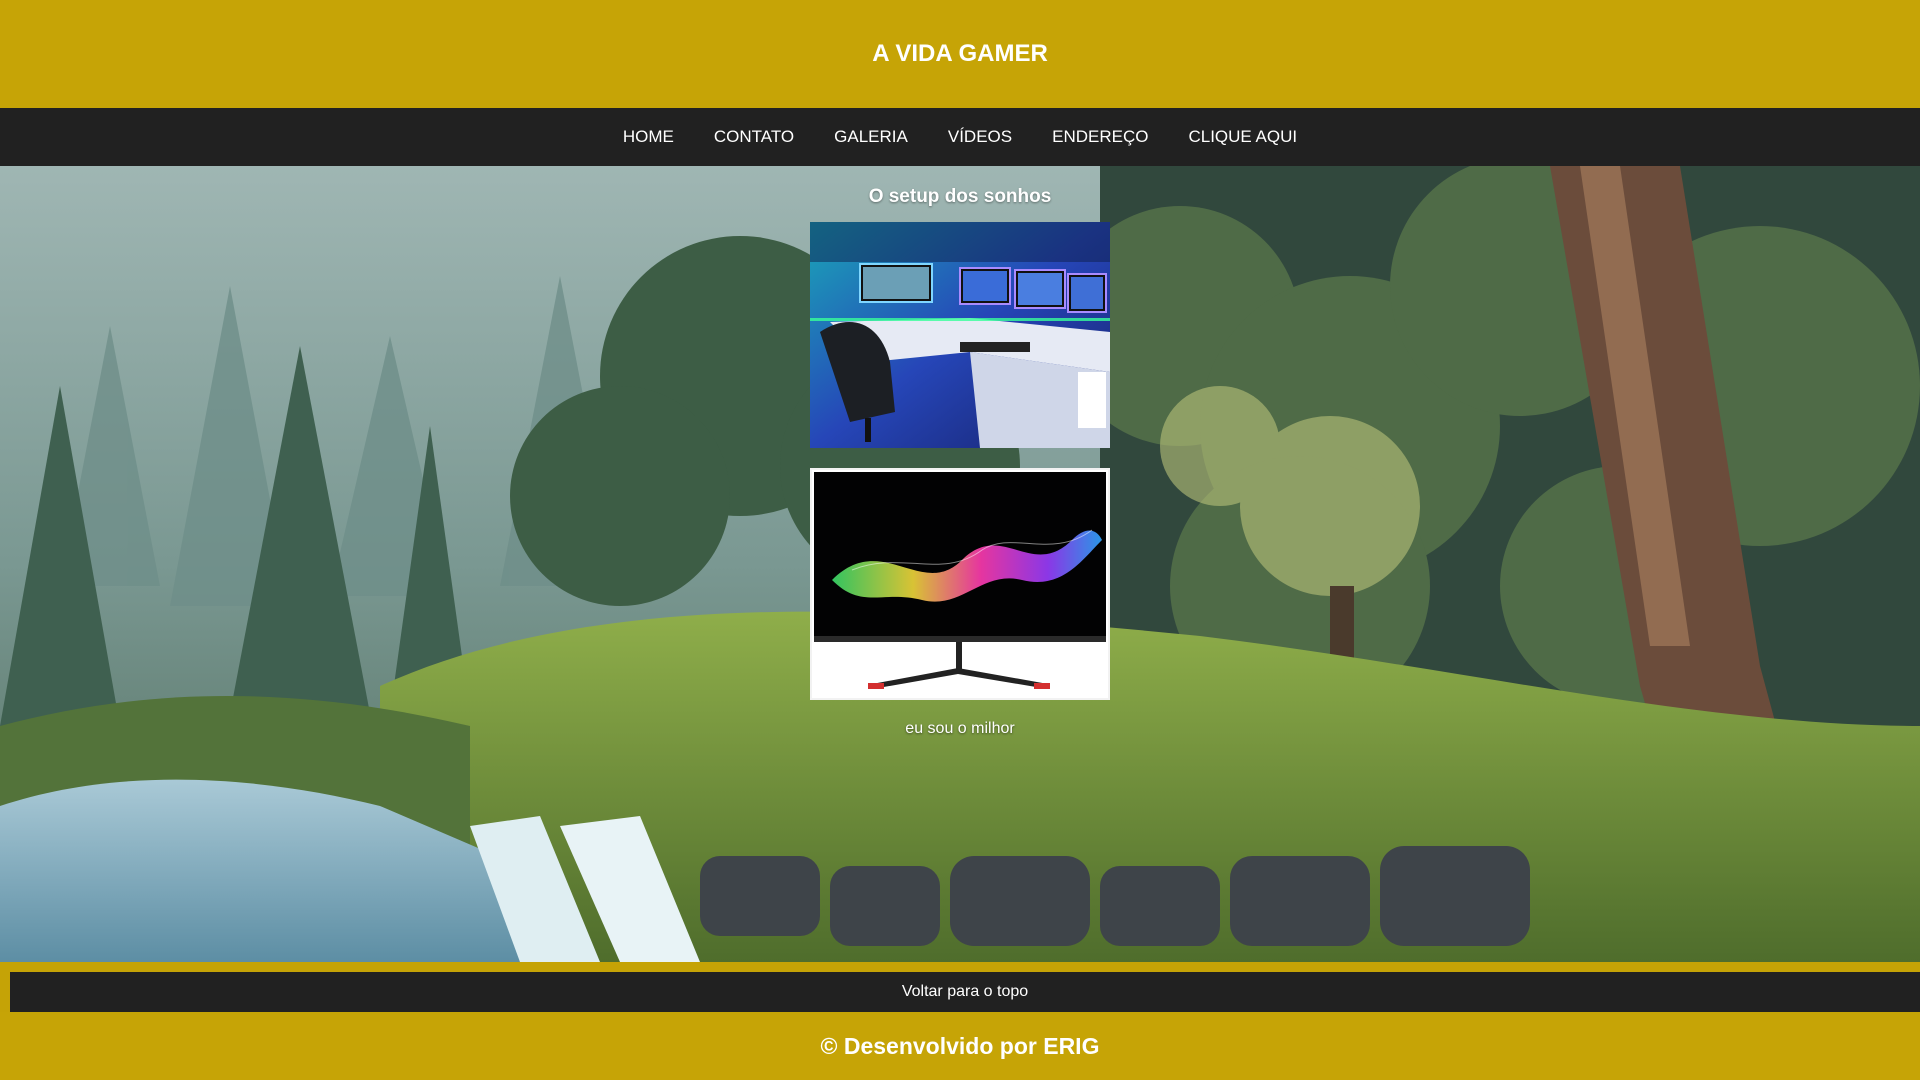 This screenshot has width=1920, height=1080. What do you see at coordinates (980, 137) in the screenshot?
I see `nav-item-videos: VÍDEOS` at bounding box center [980, 137].